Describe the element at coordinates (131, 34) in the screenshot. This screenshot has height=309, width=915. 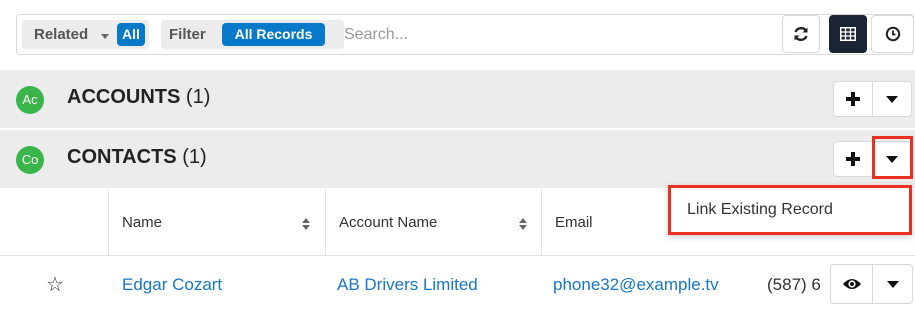
I see `related-value-badge: All` at that location.